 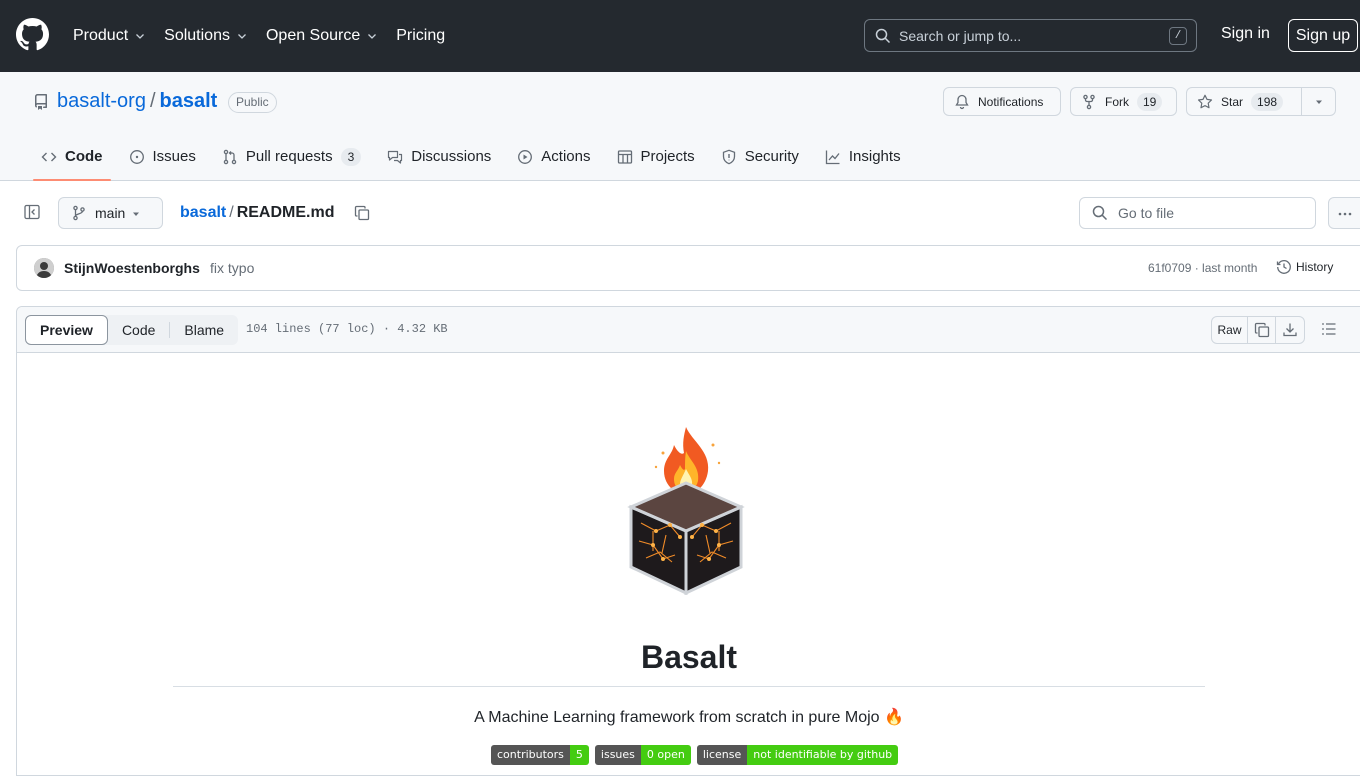 I want to click on outline-list-icon, so click(x=1329, y=329).